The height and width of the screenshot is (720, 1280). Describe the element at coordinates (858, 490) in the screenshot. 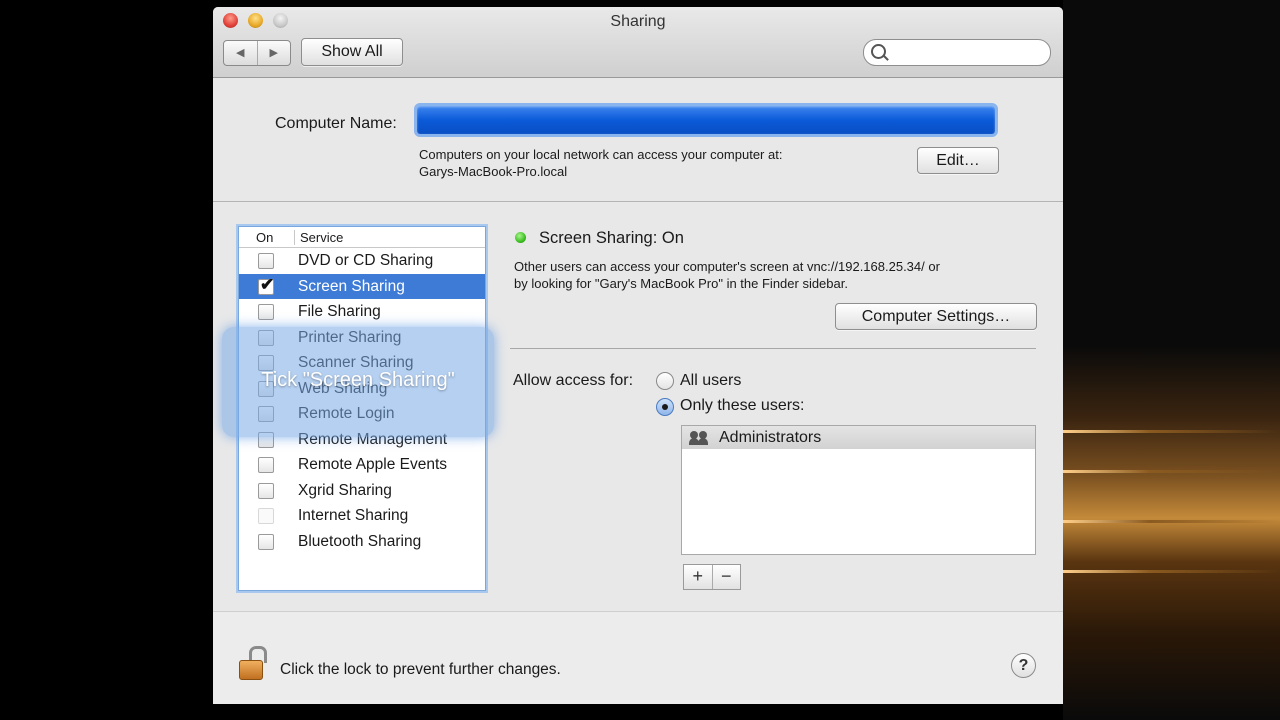

I see `allowed-users-list: Administrators` at that location.